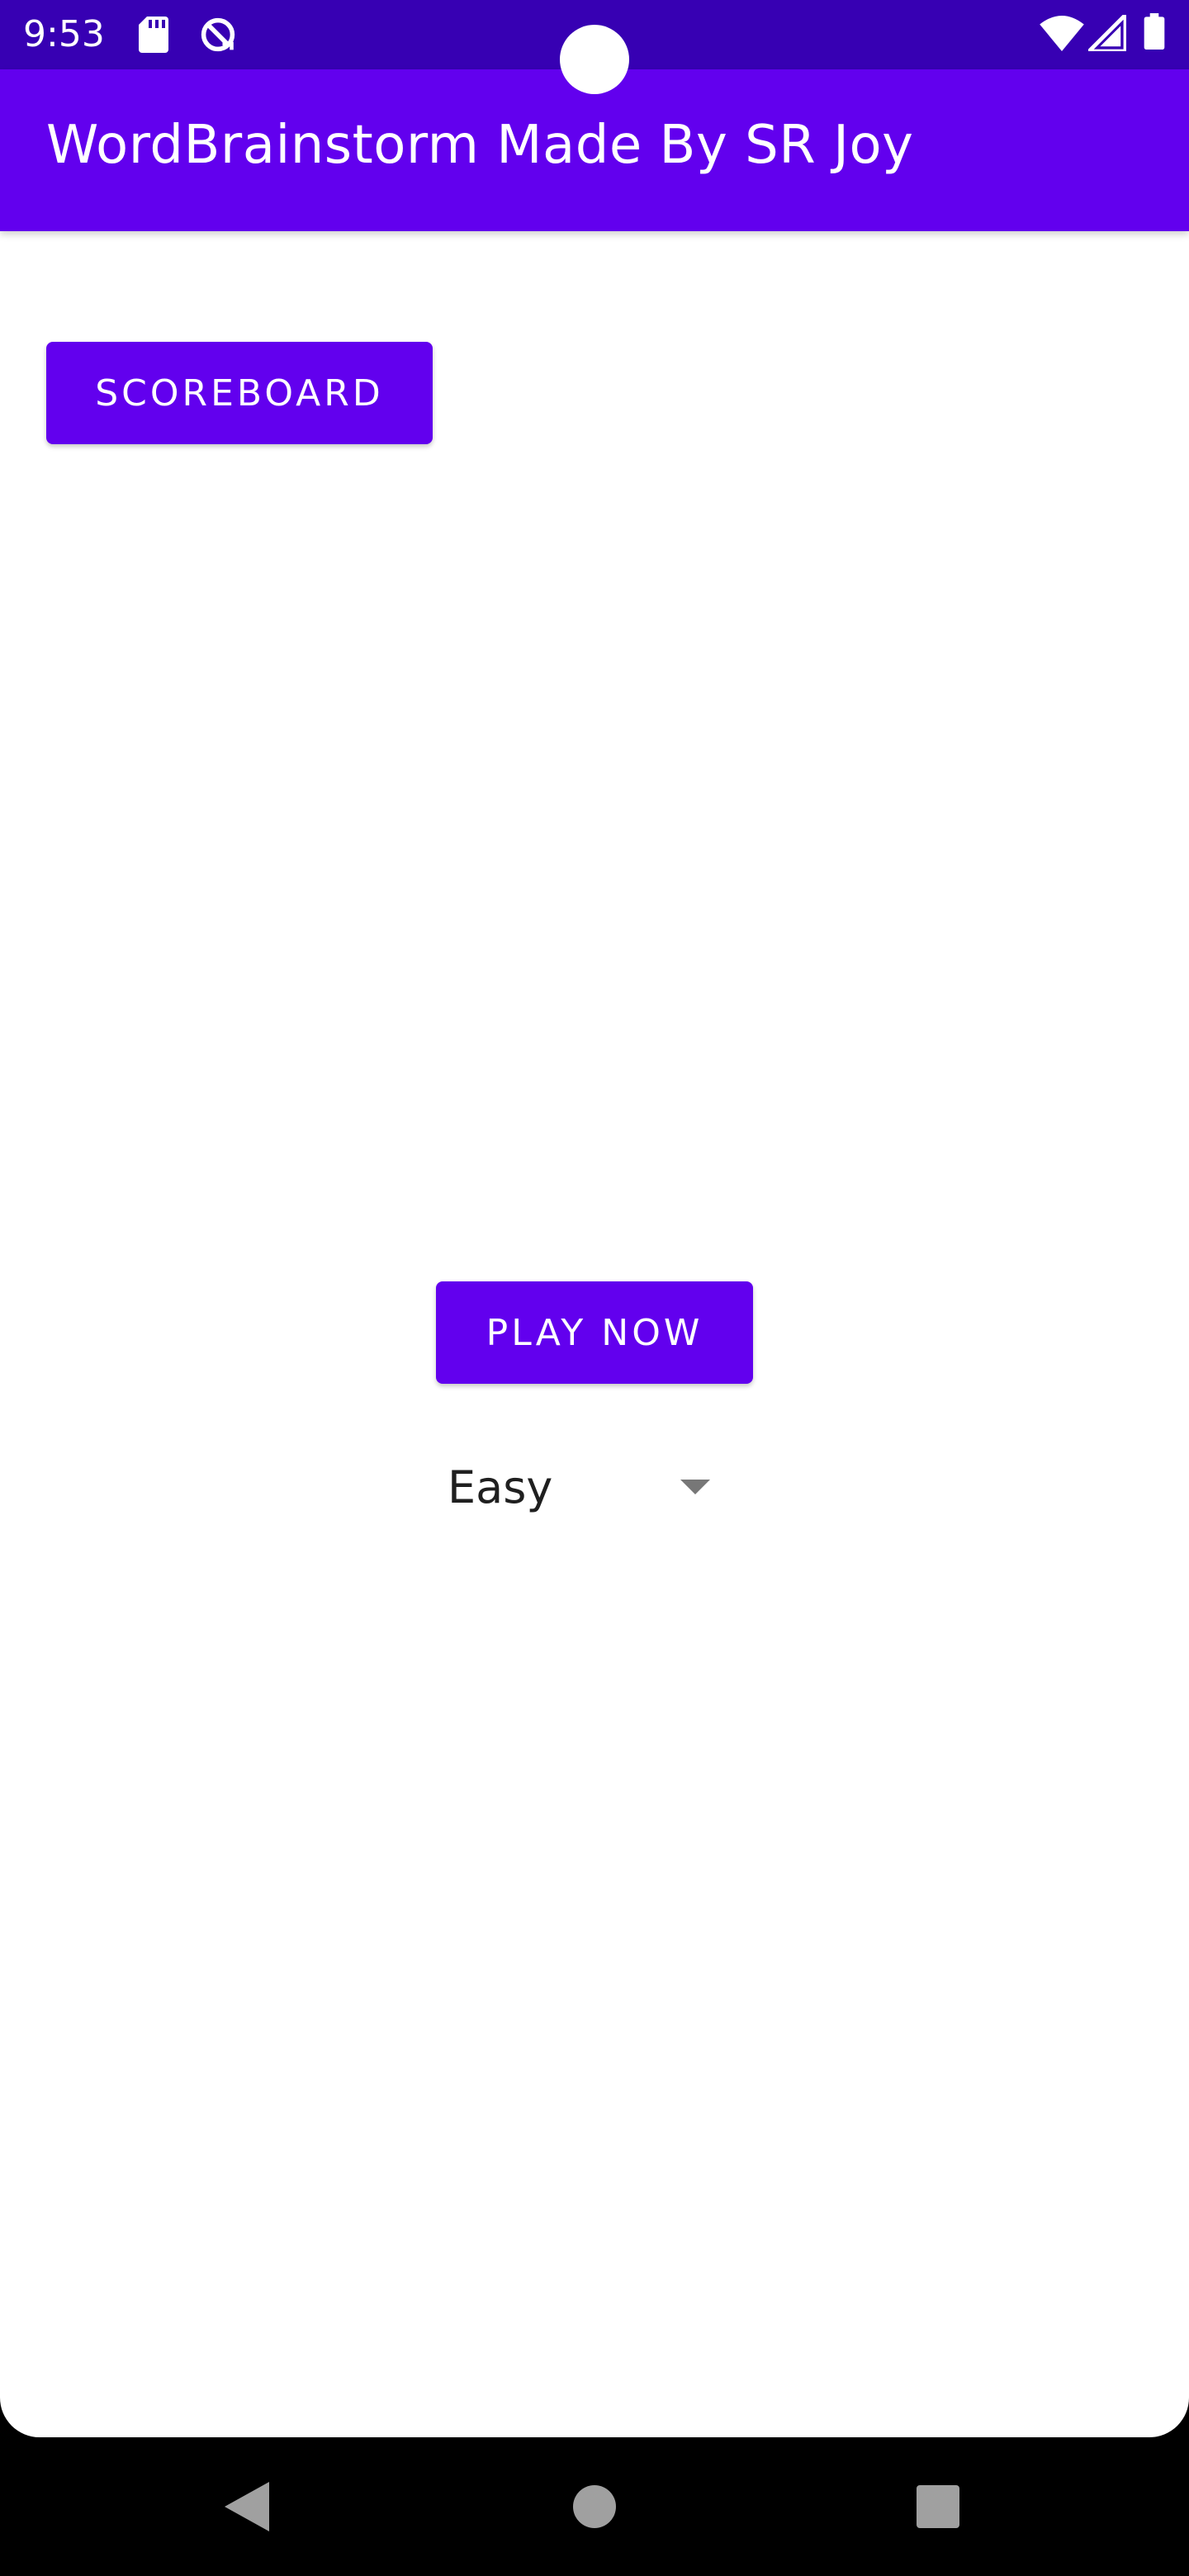 The height and width of the screenshot is (2576, 1189). I want to click on status-time: 9:53, so click(64, 34).